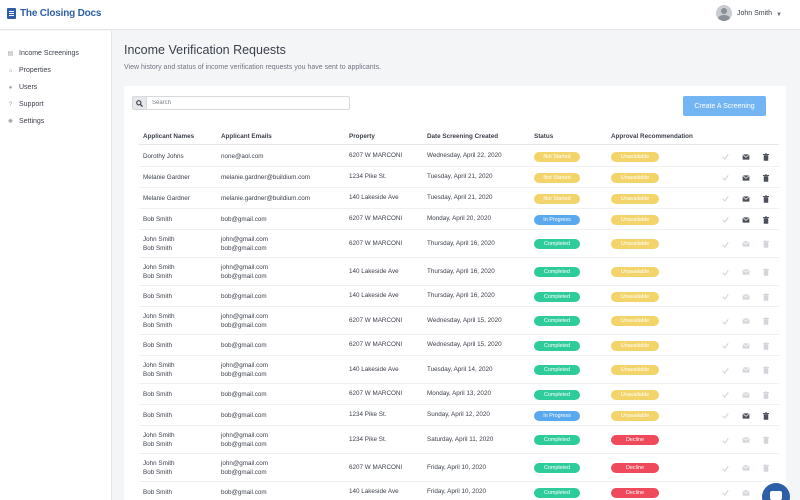 This screenshot has height=500, width=800. Describe the element at coordinates (362, 136) in the screenshot. I see `column-header-property: Property` at that location.